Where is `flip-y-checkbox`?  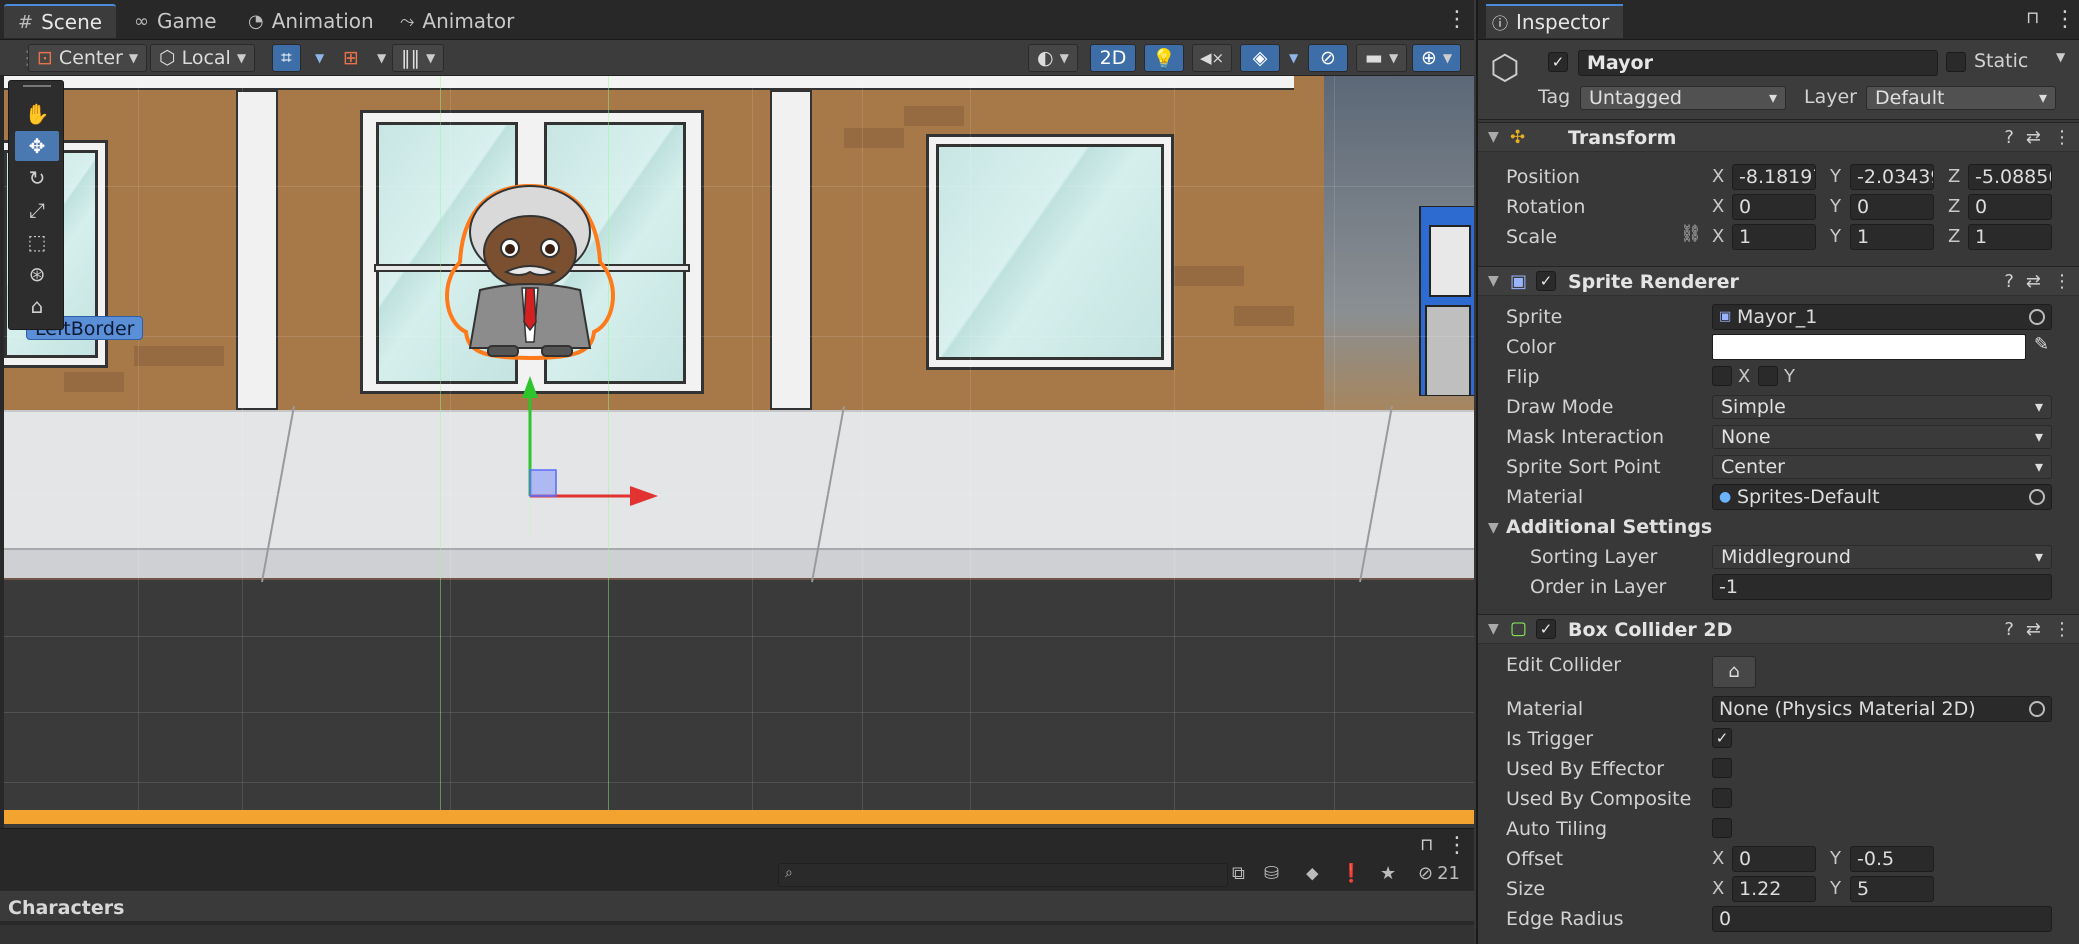
flip-y-checkbox is located at coordinates (1768, 376).